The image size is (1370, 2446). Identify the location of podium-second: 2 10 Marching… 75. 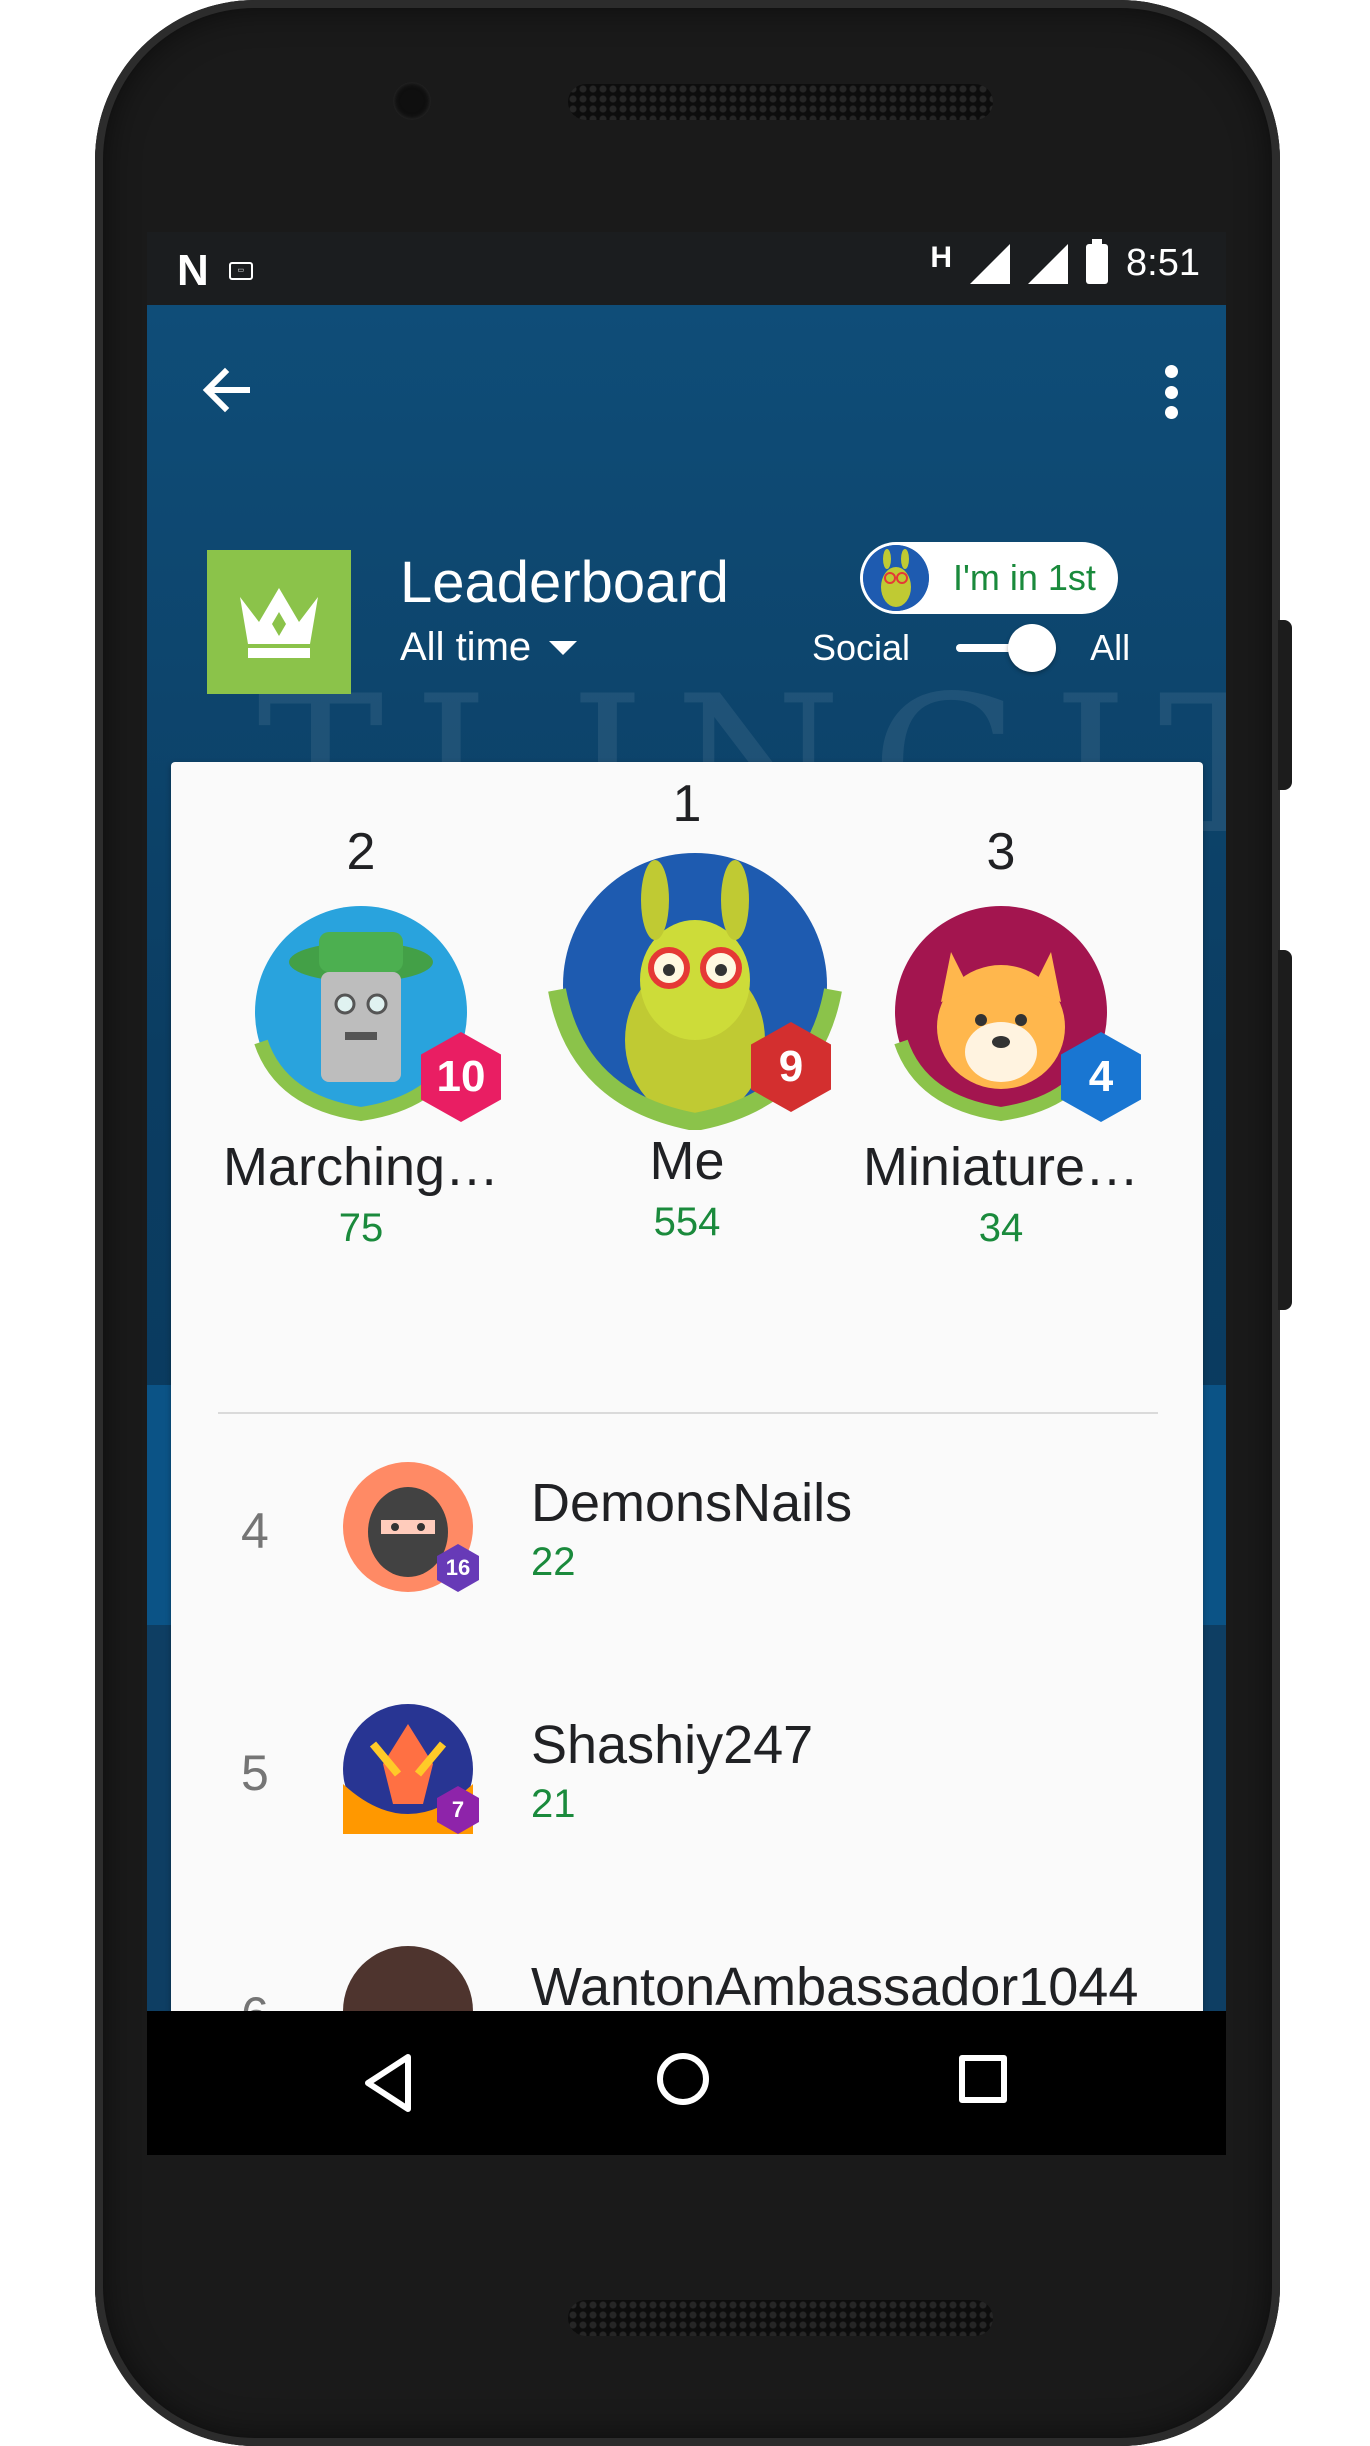
(361, 1036).